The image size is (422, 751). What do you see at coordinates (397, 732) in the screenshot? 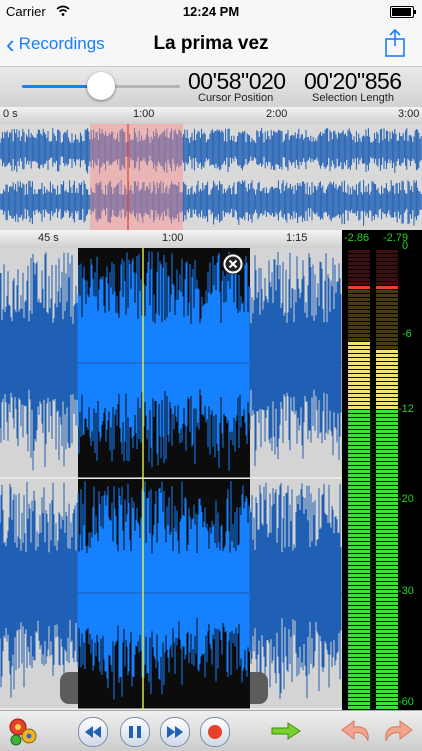
I see `redo-icon` at bounding box center [397, 732].